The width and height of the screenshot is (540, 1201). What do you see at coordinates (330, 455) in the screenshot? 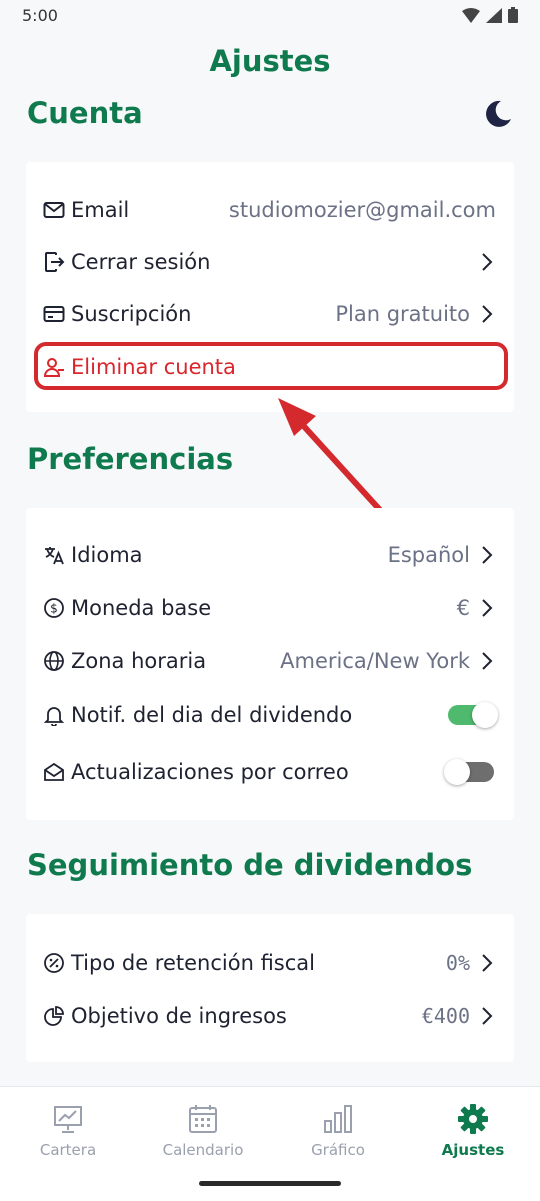
I see `annotation-arrow` at bounding box center [330, 455].